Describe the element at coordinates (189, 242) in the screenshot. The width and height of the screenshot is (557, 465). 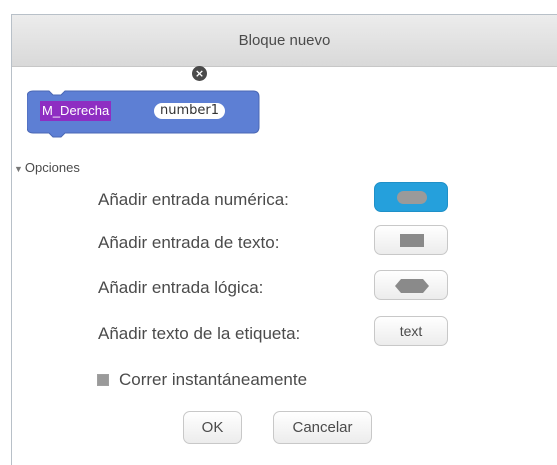
I see `add-text-input-label: Añadir entrada de texto:` at that location.